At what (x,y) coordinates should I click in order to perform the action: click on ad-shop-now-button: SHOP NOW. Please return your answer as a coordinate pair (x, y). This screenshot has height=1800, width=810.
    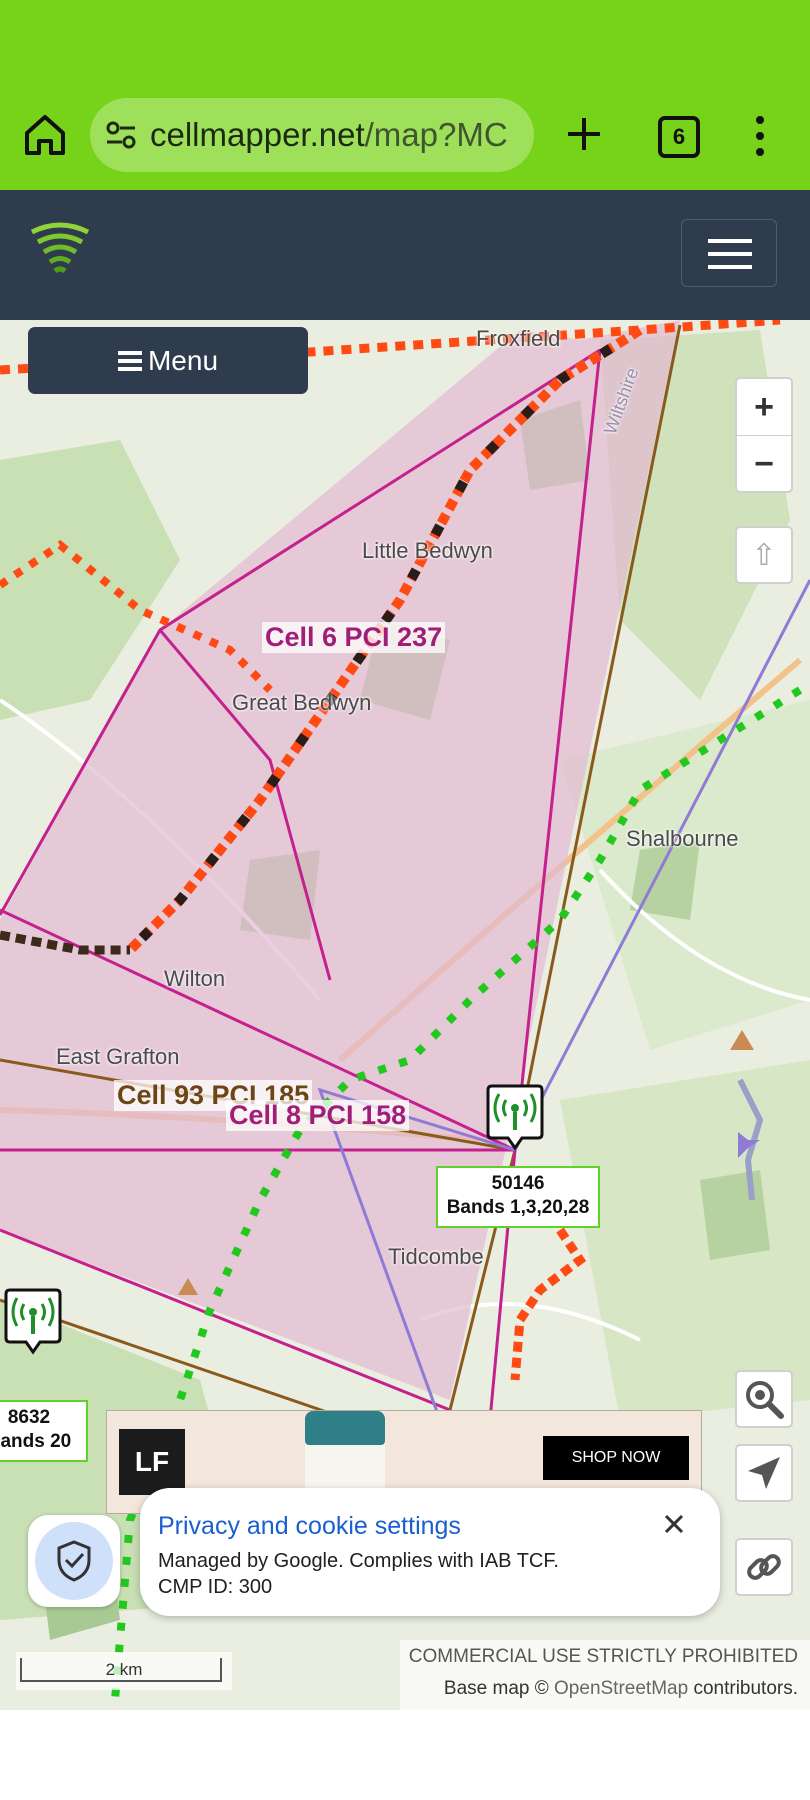
    Looking at the image, I should click on (616, 1458).